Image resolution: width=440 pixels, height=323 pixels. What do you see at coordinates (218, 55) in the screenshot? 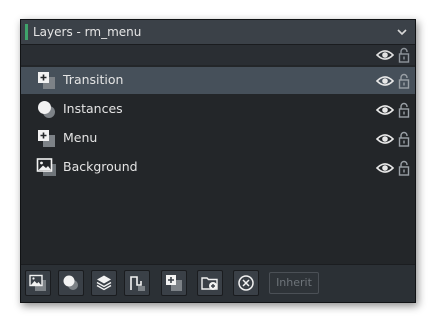
I see `layer-list-header` at bounding box center [218, 55].